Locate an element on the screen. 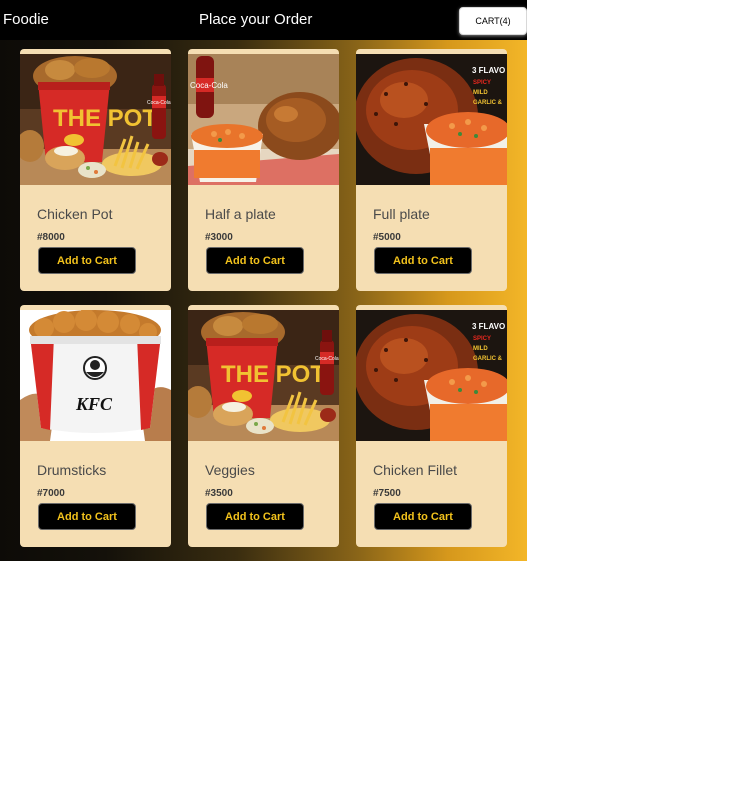 The height and width of the screenshot is (801, 754). brand-logo-text: Foodie is located at coordinates (26, 19).